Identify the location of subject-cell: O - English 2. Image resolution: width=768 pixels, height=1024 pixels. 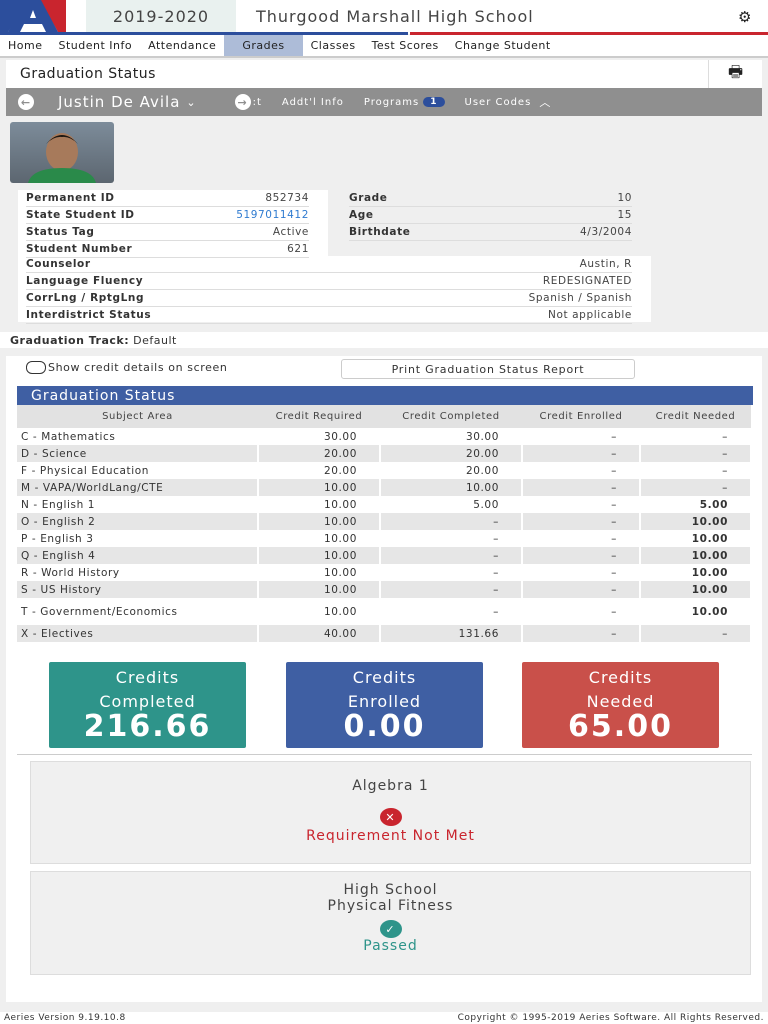
(138, 521).